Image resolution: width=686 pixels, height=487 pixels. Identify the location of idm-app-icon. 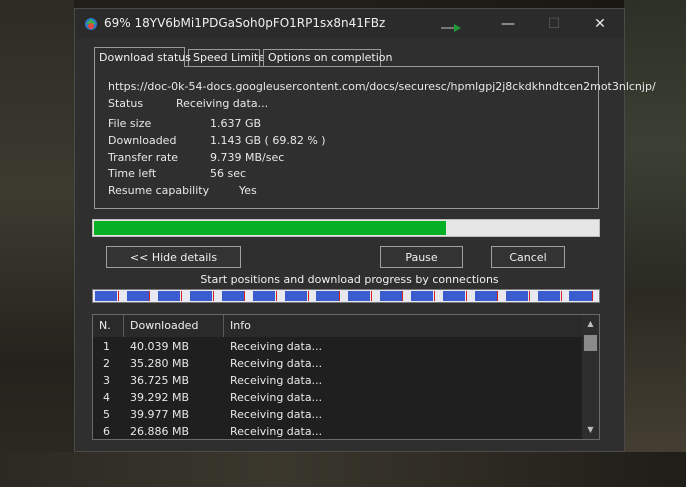
(91, 24).